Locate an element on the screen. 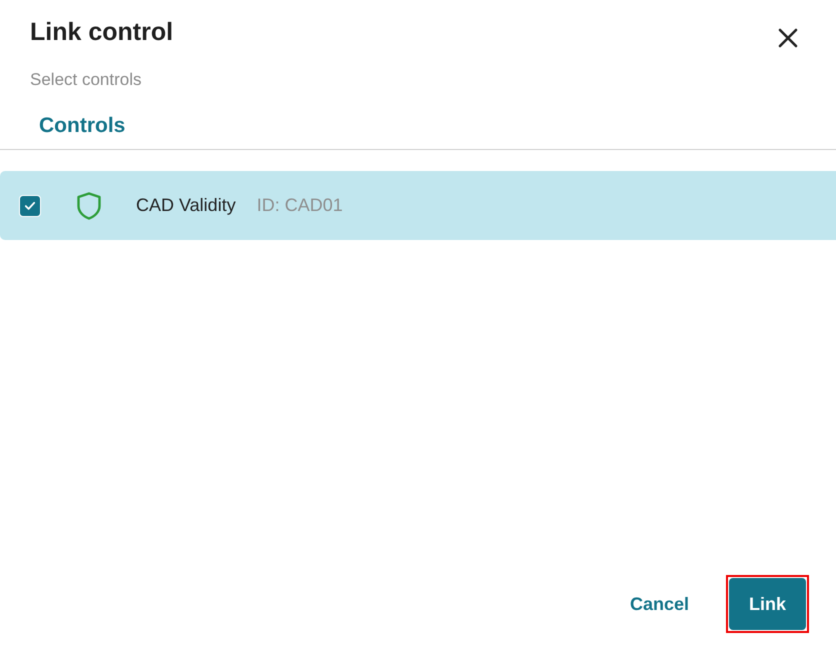 This screenshot has height=648, width=836. cancel-button: Cancel is located at coordinates (659, 604).